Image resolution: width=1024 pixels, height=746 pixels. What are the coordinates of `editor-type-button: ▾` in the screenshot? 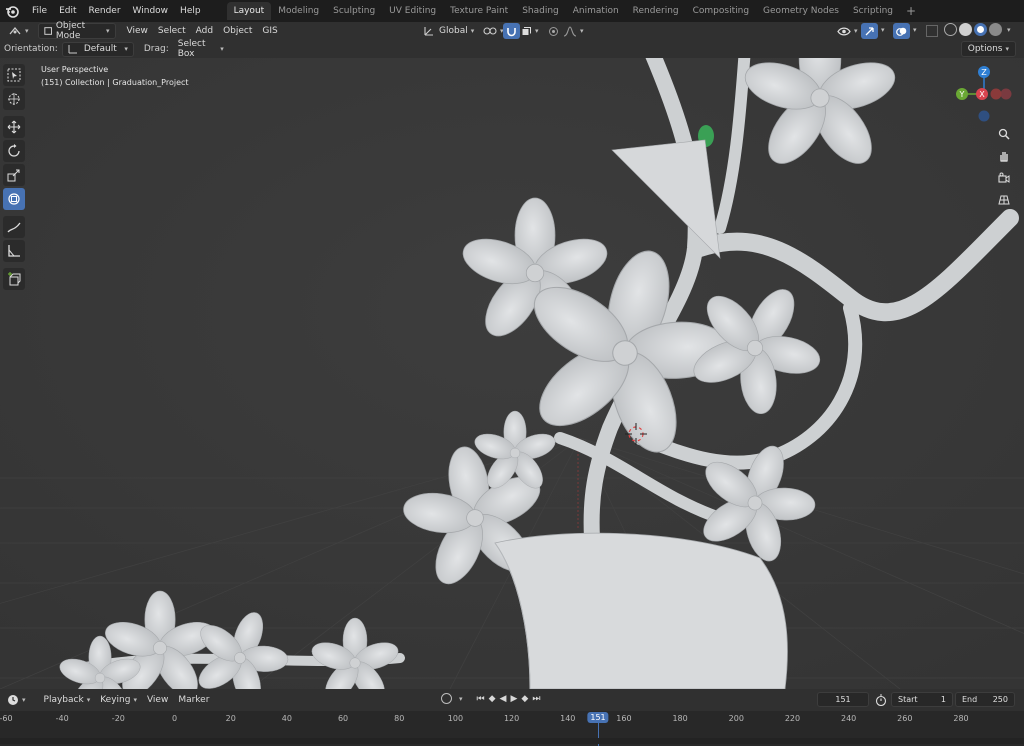 It's located at (18, 31).